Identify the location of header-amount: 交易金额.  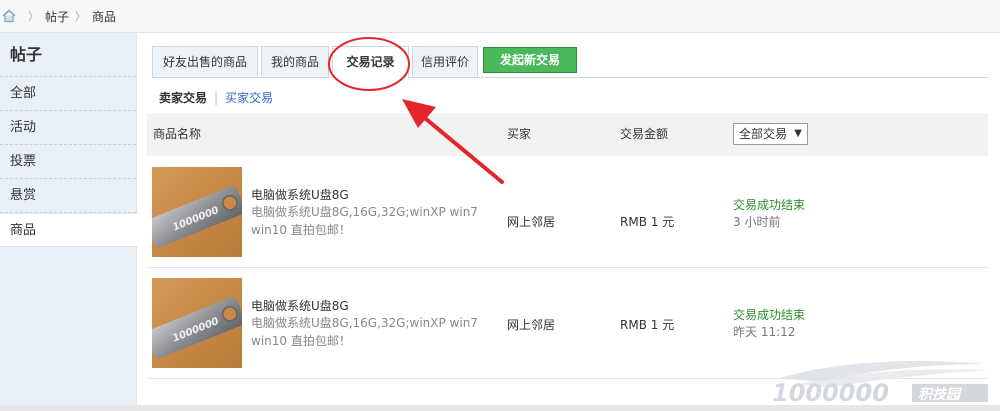
(644, 134).